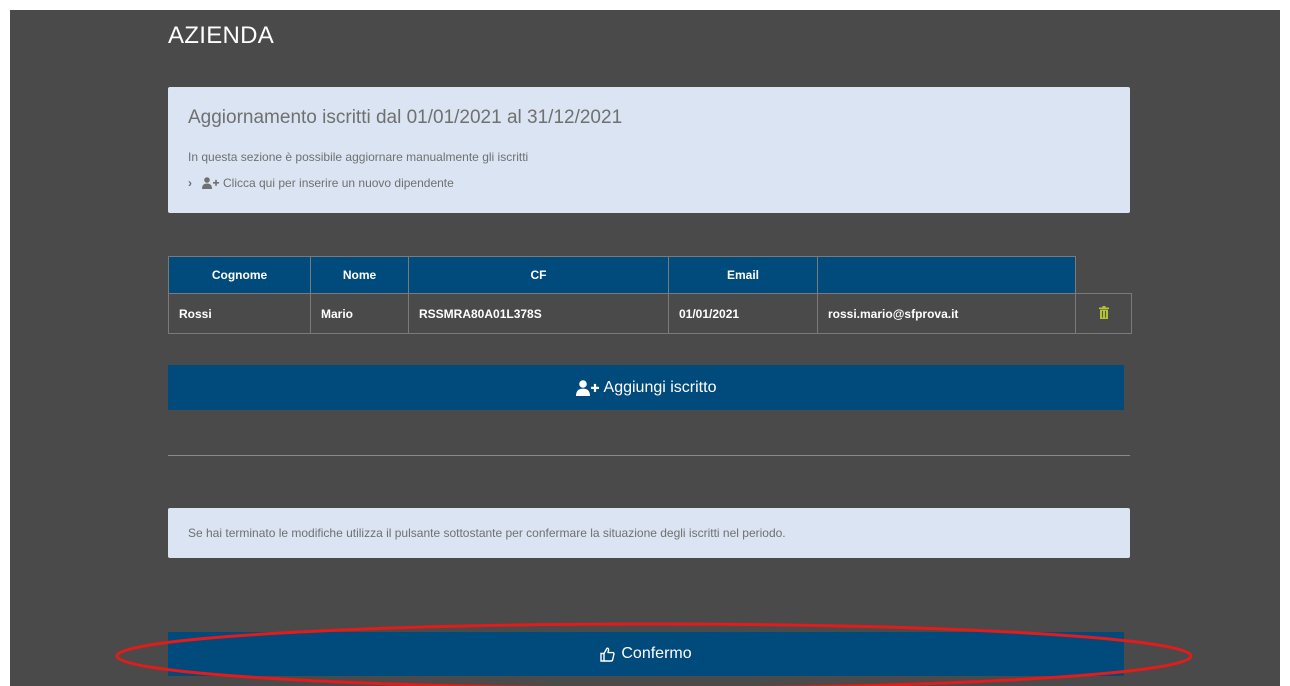 The width and height of the screenshot is (1290, 686). Describe the element at coordinates (359, 275) in the screenshot. I see `column-header-nome: Nome` at that location.